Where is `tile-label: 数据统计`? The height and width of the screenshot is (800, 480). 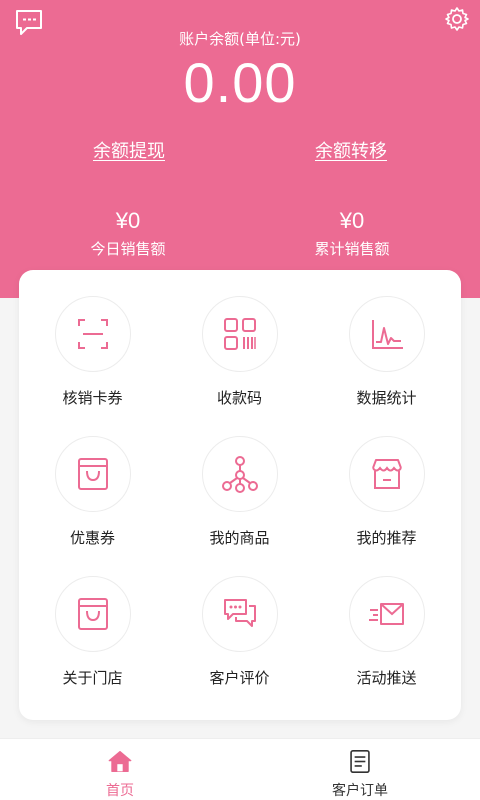
tile-label: 数据统计 is located at coordinates (386, 398).